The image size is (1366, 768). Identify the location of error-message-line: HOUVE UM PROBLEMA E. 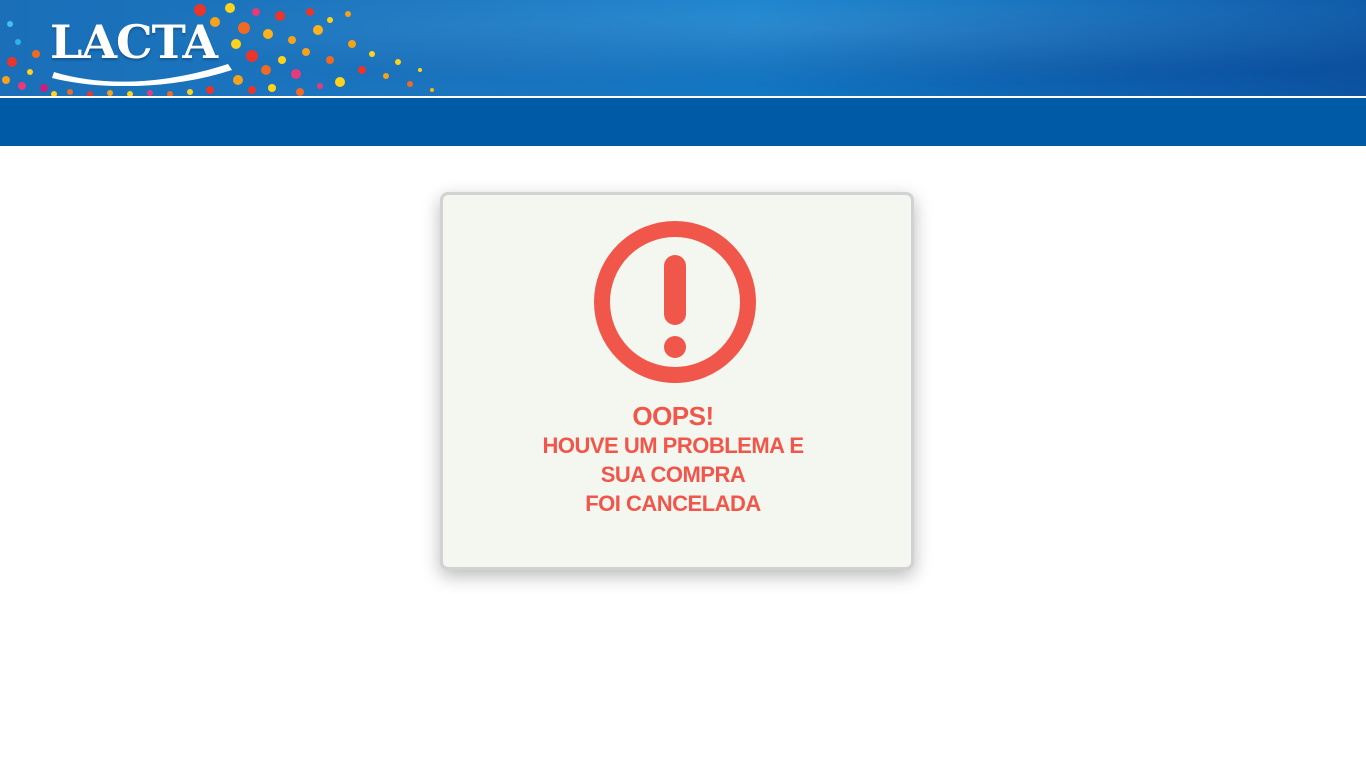
(673, 445).